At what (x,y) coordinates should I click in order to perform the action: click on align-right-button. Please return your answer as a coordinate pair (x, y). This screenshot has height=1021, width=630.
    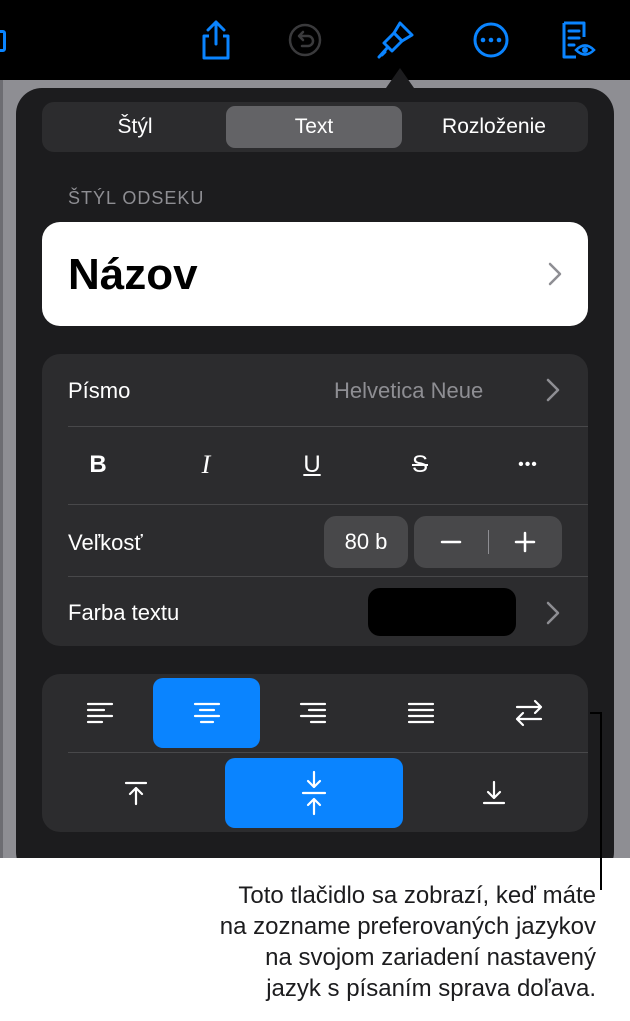
    Looking at the image, I should click on (313, 713).